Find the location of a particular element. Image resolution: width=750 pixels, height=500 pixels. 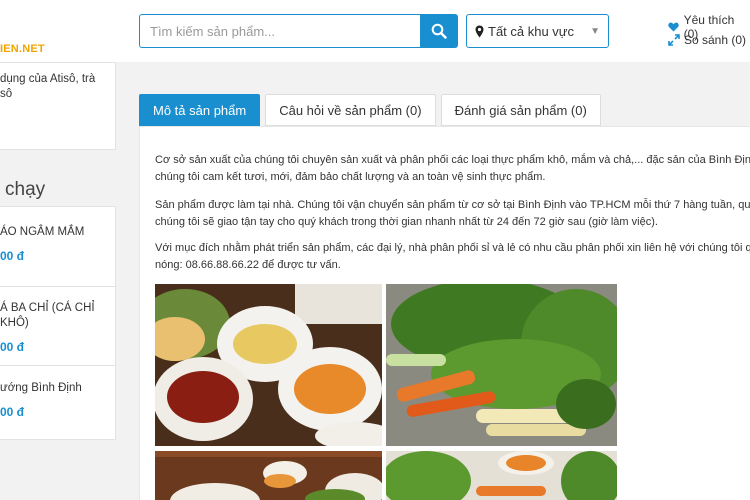

search-button is located at coordinates (439, 31).